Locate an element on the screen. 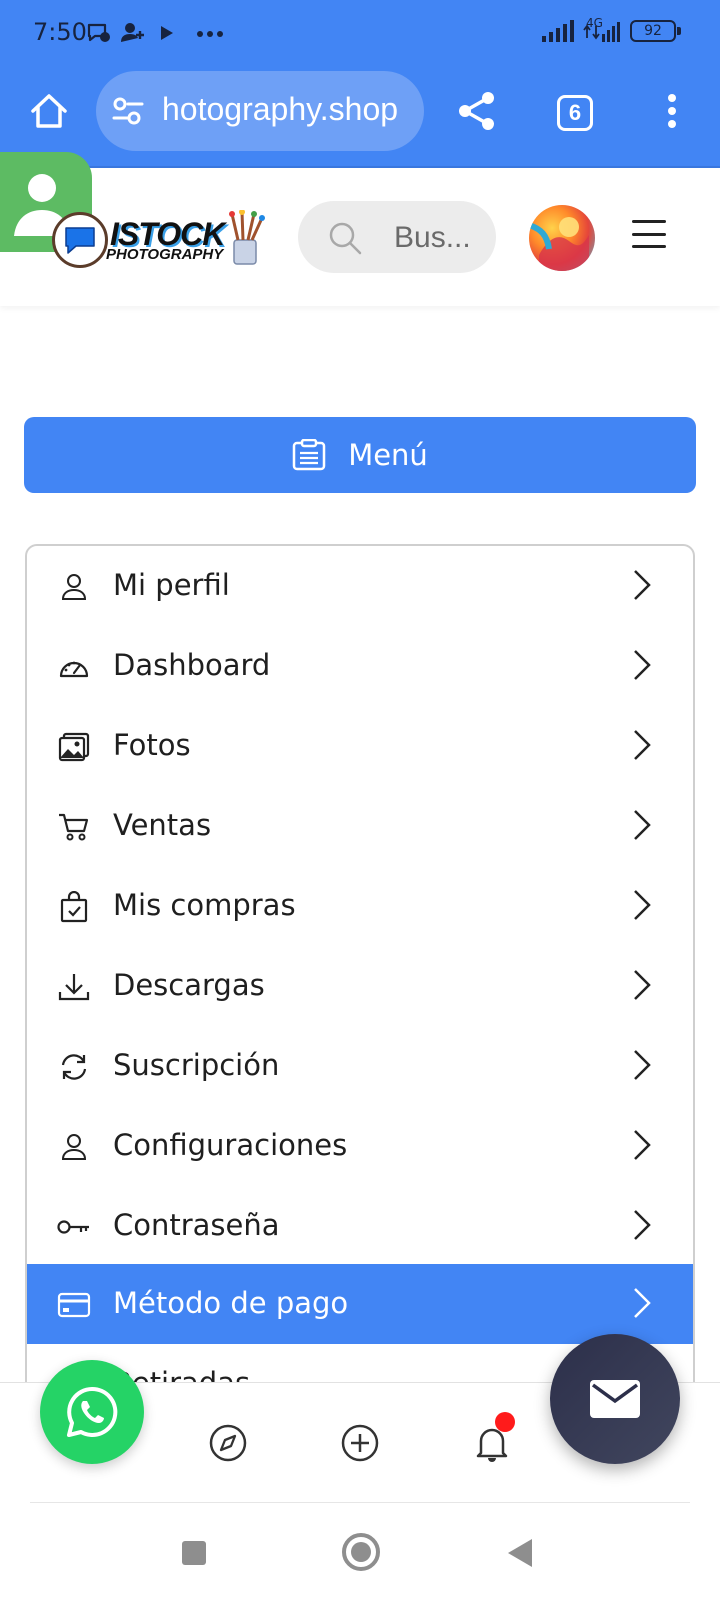  menu-item-label: Ventas is located at coordinates (162, 825).